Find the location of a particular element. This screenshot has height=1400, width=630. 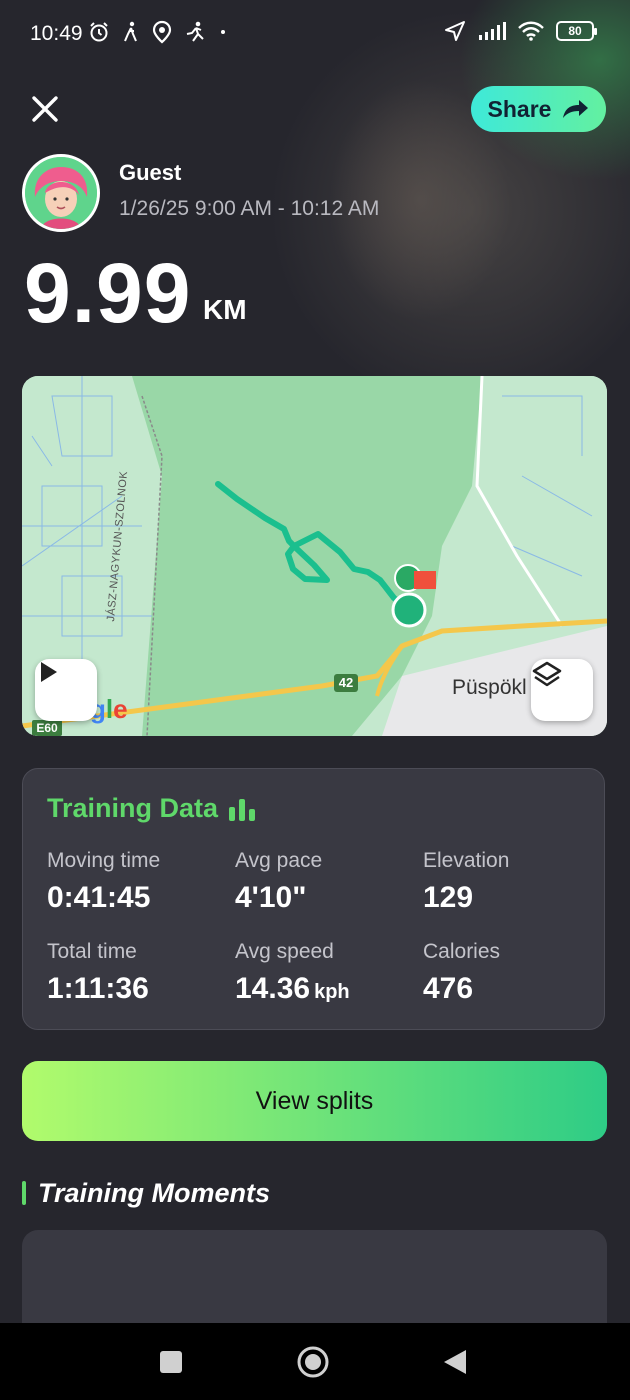

stat-value: 1:11:36 is located at coordinates (137, 989).